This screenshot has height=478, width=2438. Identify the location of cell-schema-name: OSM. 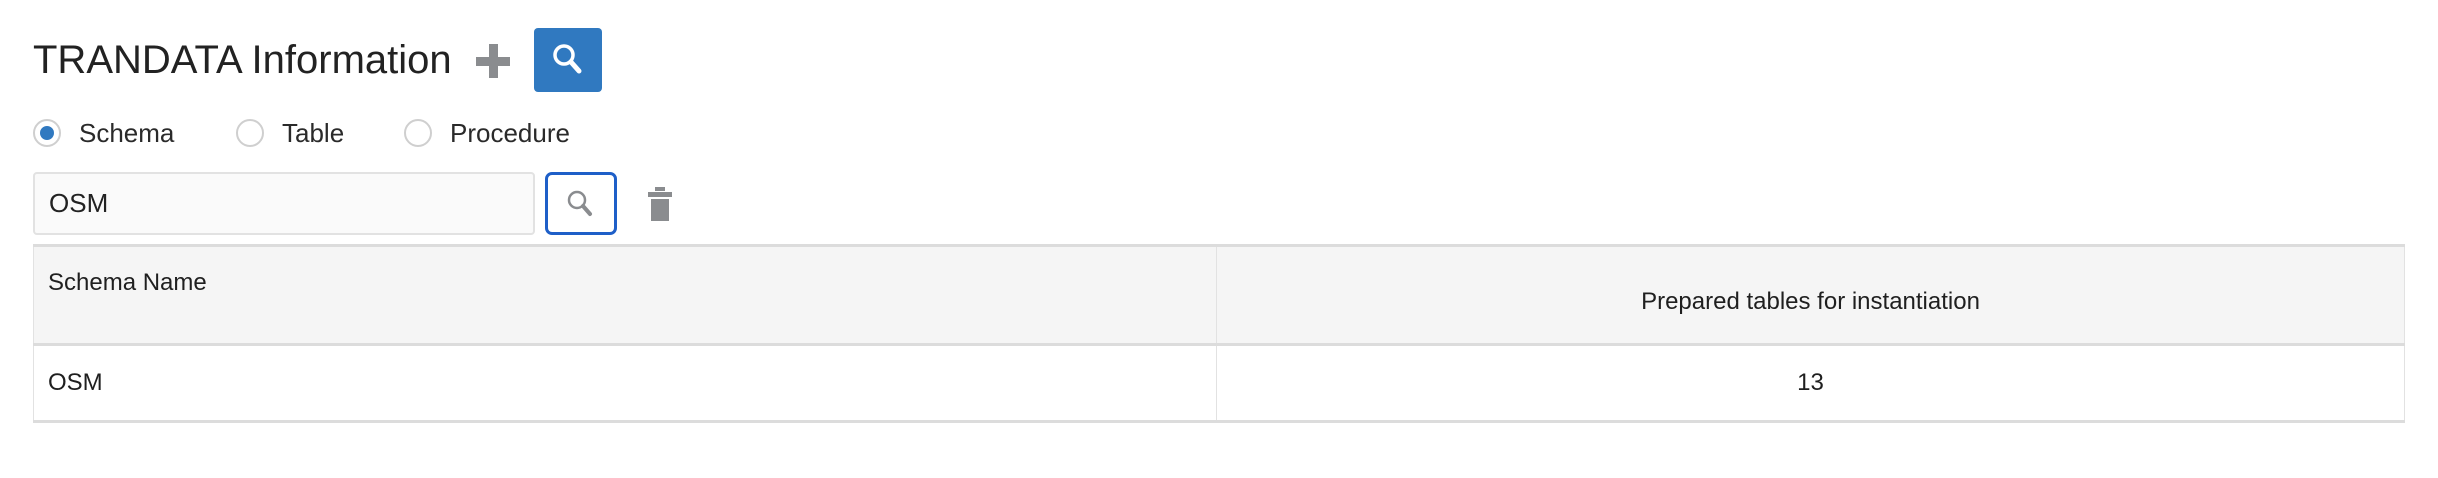
(625, 383).